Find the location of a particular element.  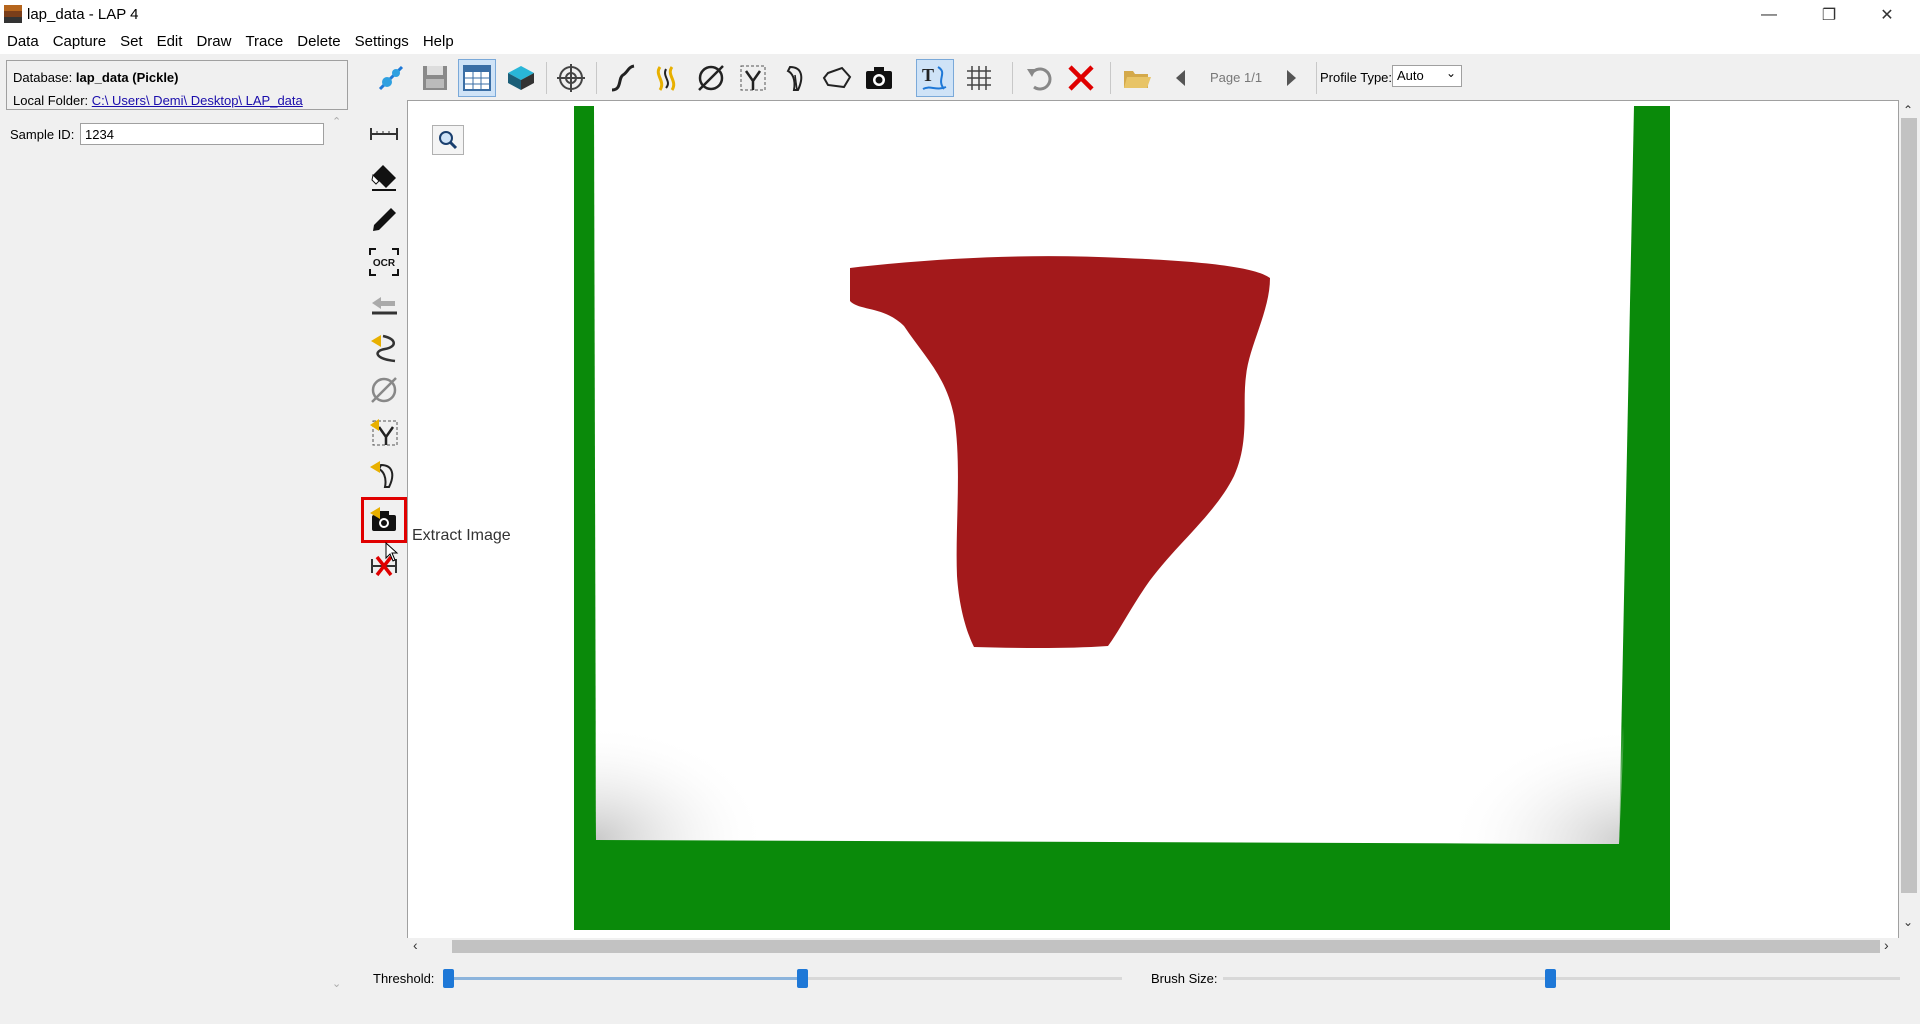

svg-text: T is located at coordinates (928, 75).